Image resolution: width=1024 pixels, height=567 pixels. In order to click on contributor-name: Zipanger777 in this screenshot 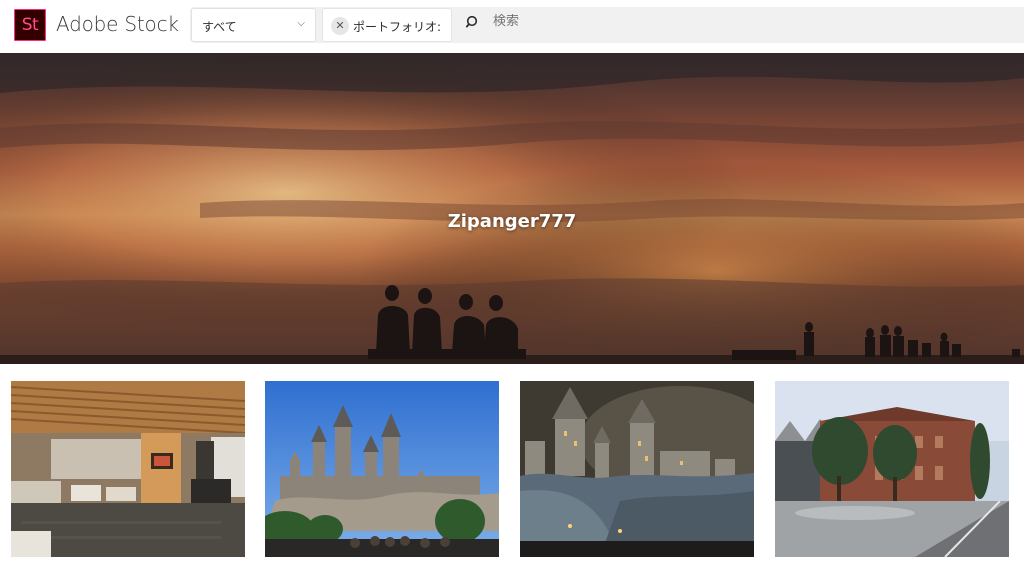, I will do `click(512, 221)`.